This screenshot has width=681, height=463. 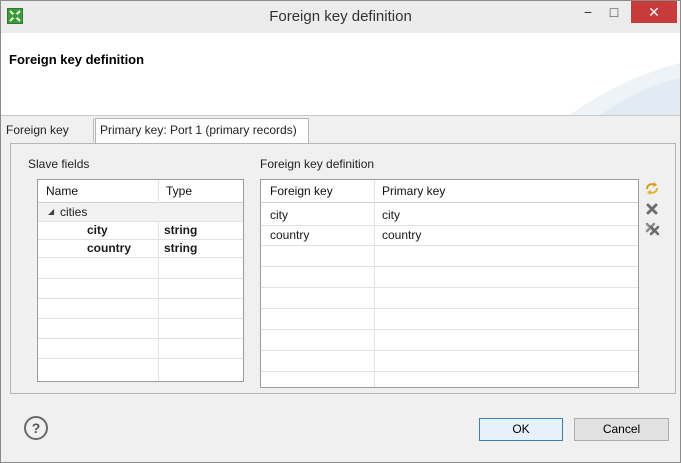 What do you see at coordinates (179, 191) in the screenshot?
I see `column-header-type: Type` at bounding box center [179, 191].